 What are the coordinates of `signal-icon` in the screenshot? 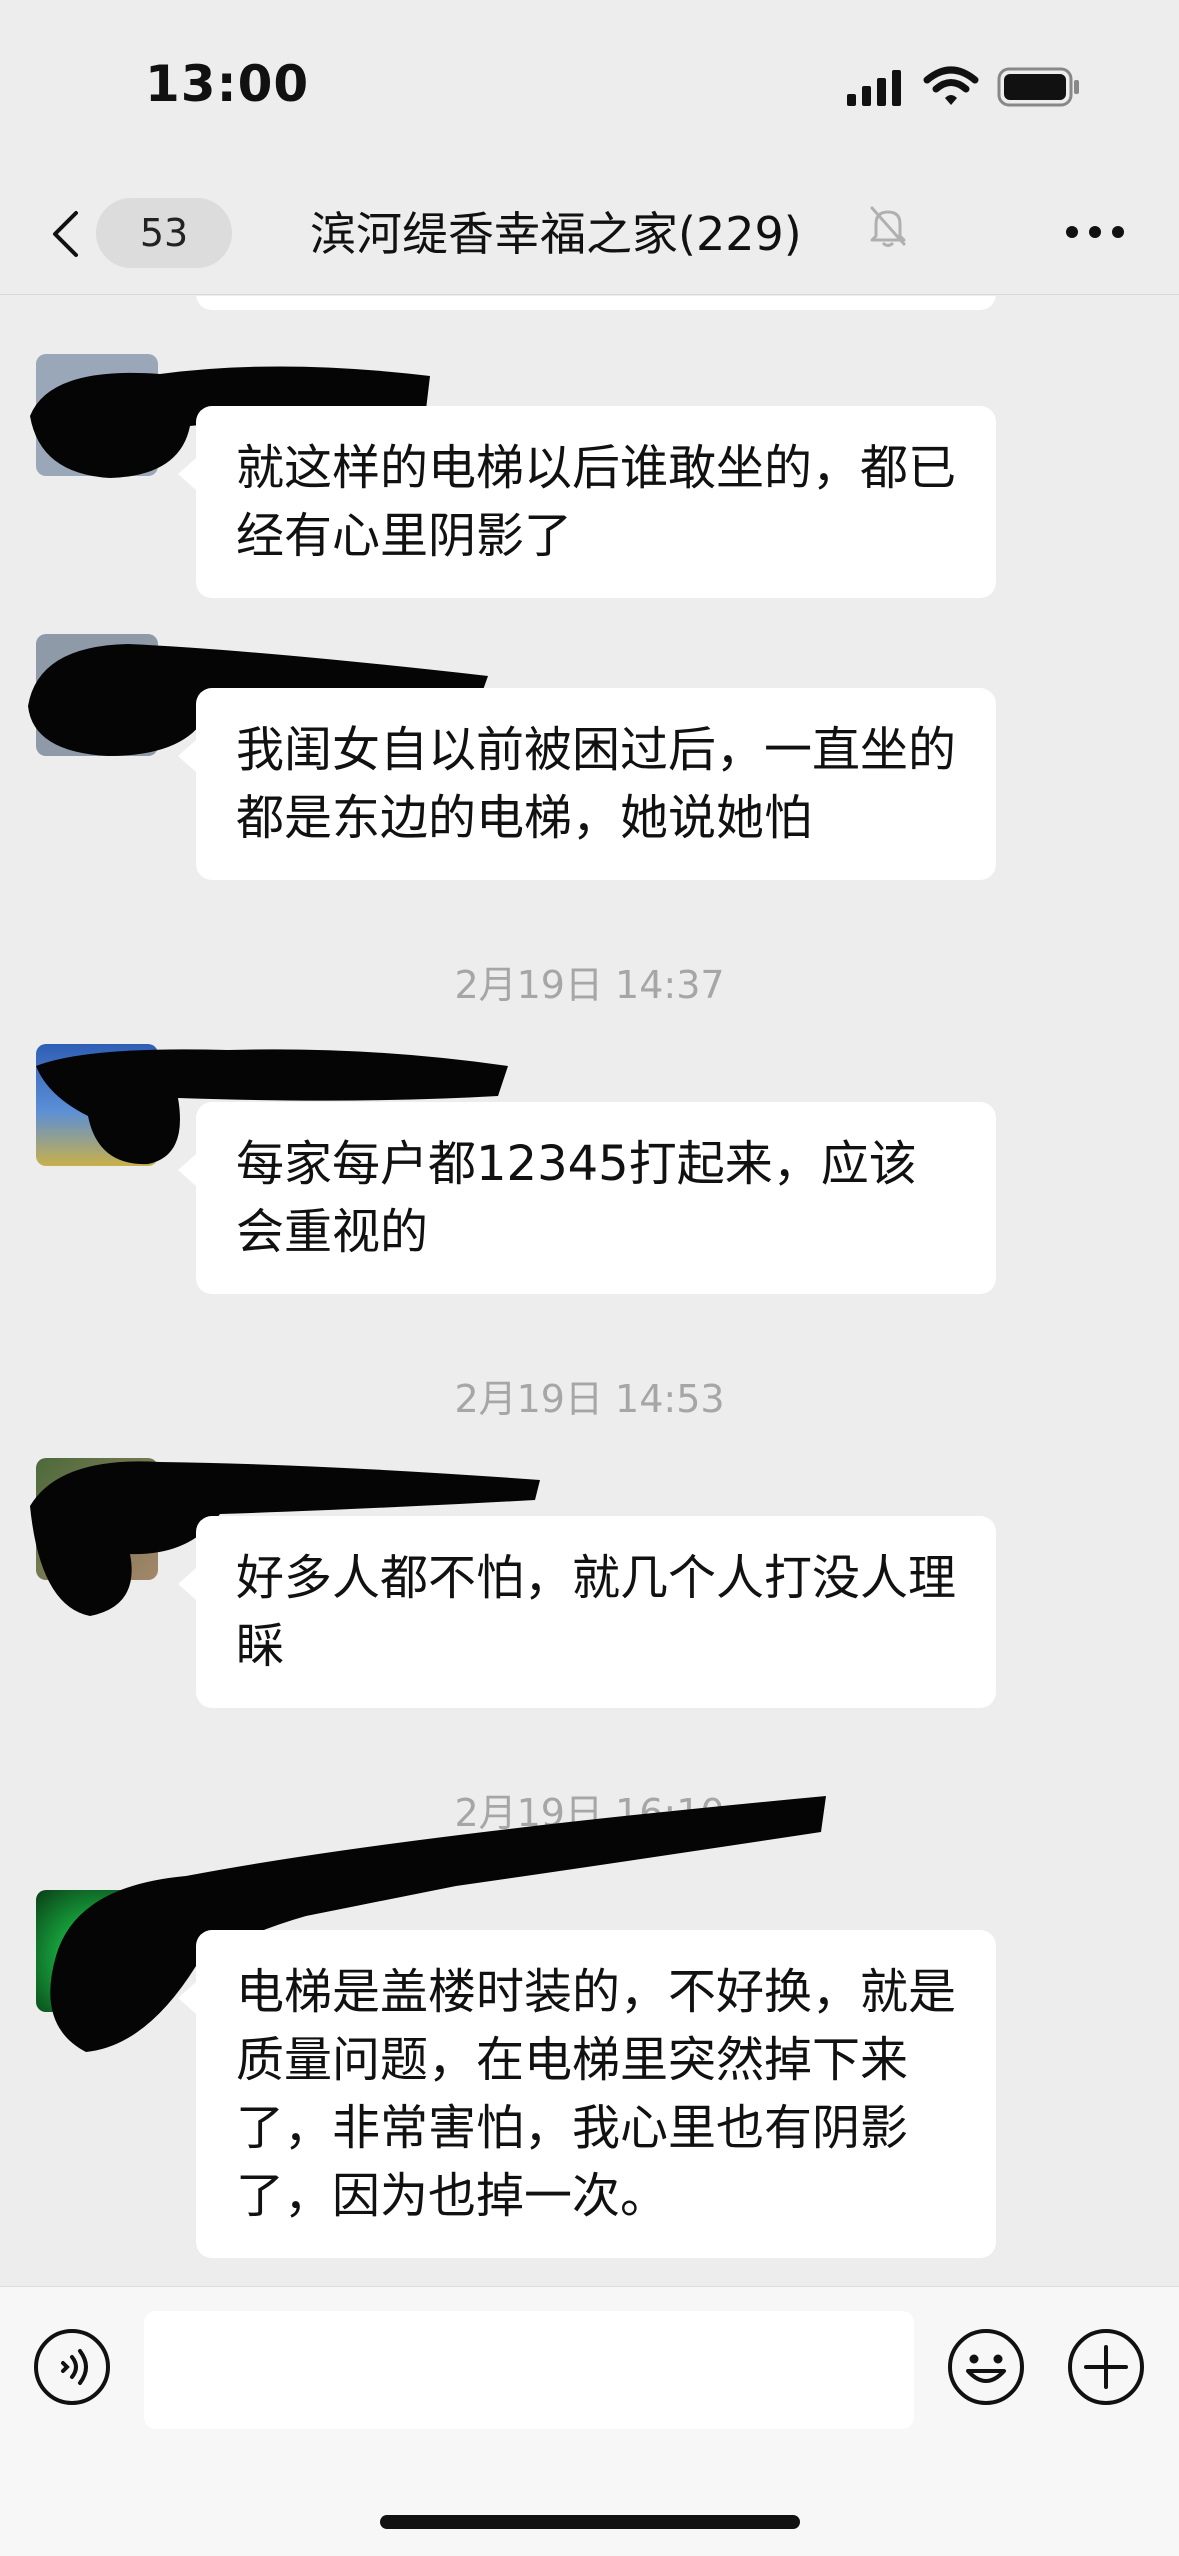 It's located at (874, 88).